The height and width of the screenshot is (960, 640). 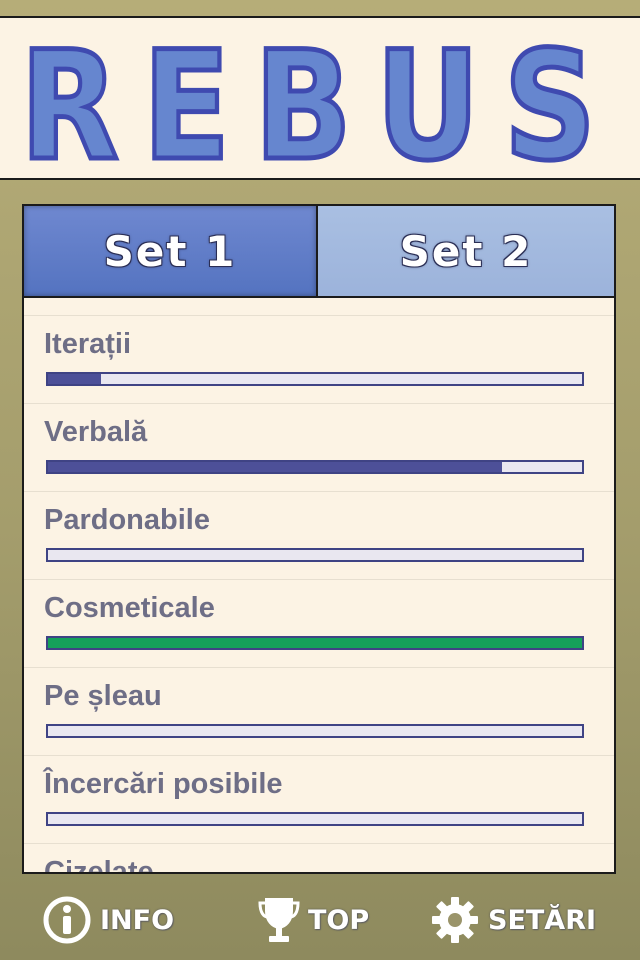 I want to click on level-row: Cosmeticale, so click(x=319, y=623).